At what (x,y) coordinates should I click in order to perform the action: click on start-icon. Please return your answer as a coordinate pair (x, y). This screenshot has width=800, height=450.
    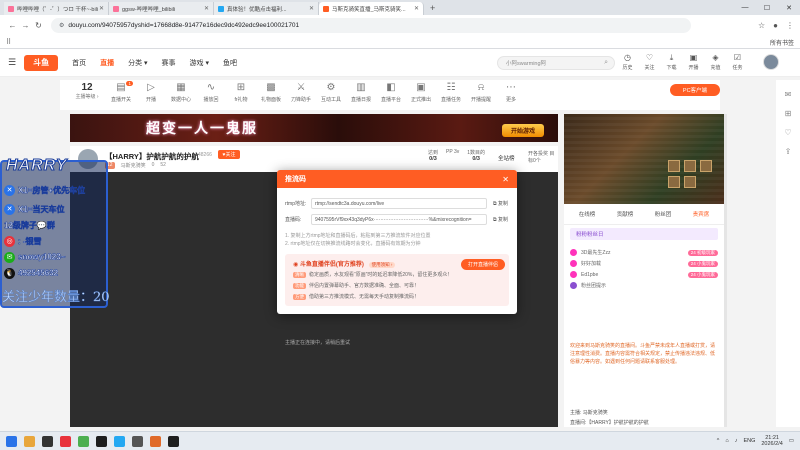
    Looking at the image, I should click on (11, 441).